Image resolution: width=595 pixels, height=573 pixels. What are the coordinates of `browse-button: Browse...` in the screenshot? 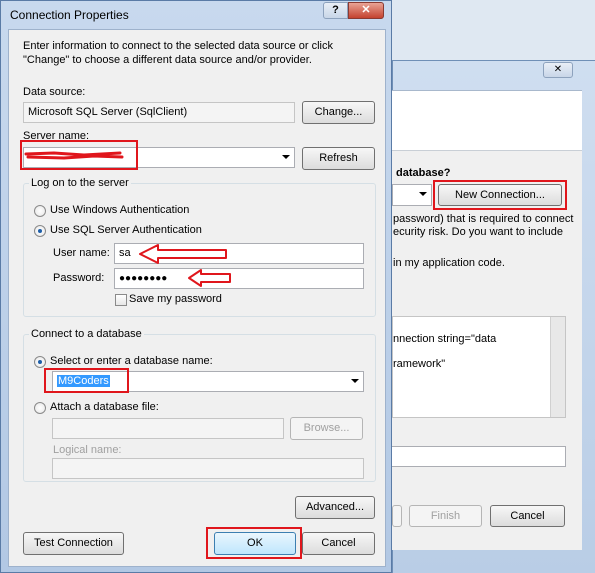 It's located at (326, 428).